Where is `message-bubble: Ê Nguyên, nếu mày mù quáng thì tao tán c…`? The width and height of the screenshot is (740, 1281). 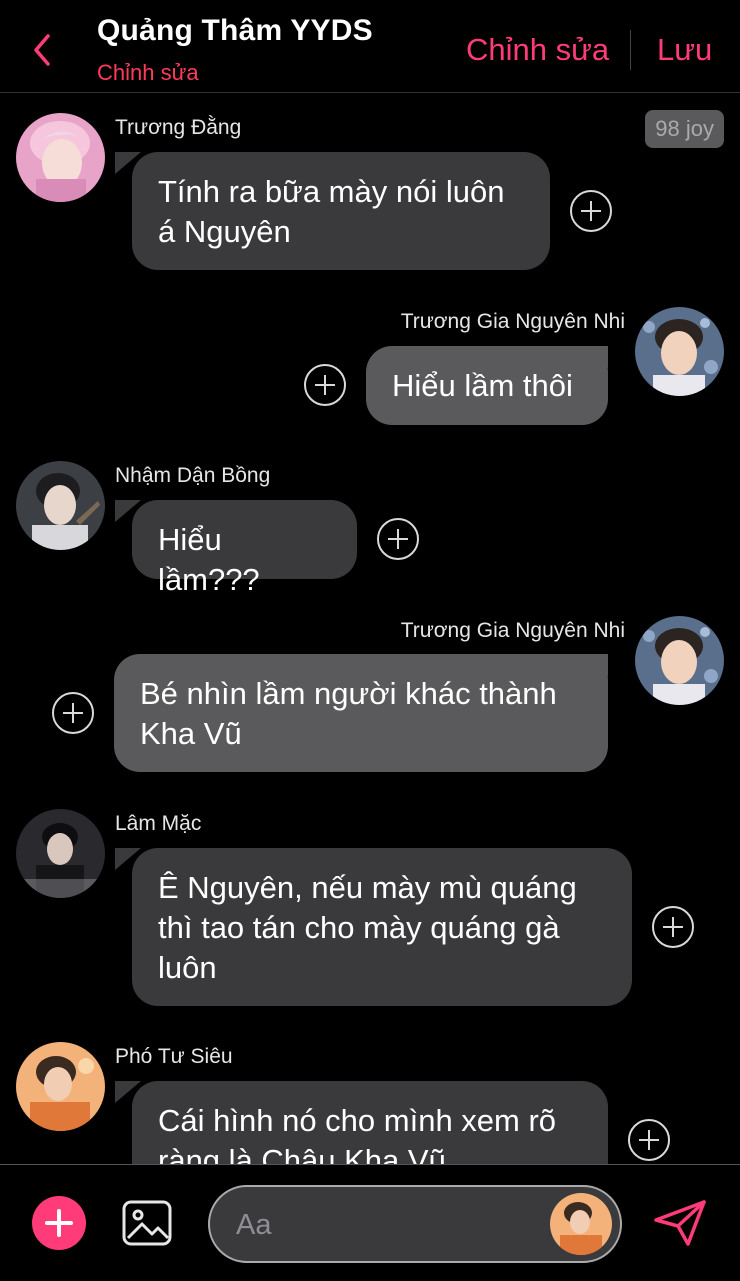
message-bubble: Ê Nguyên, nếu mày mù quáng thì tao tán c… is located at coordinates (382, 927).